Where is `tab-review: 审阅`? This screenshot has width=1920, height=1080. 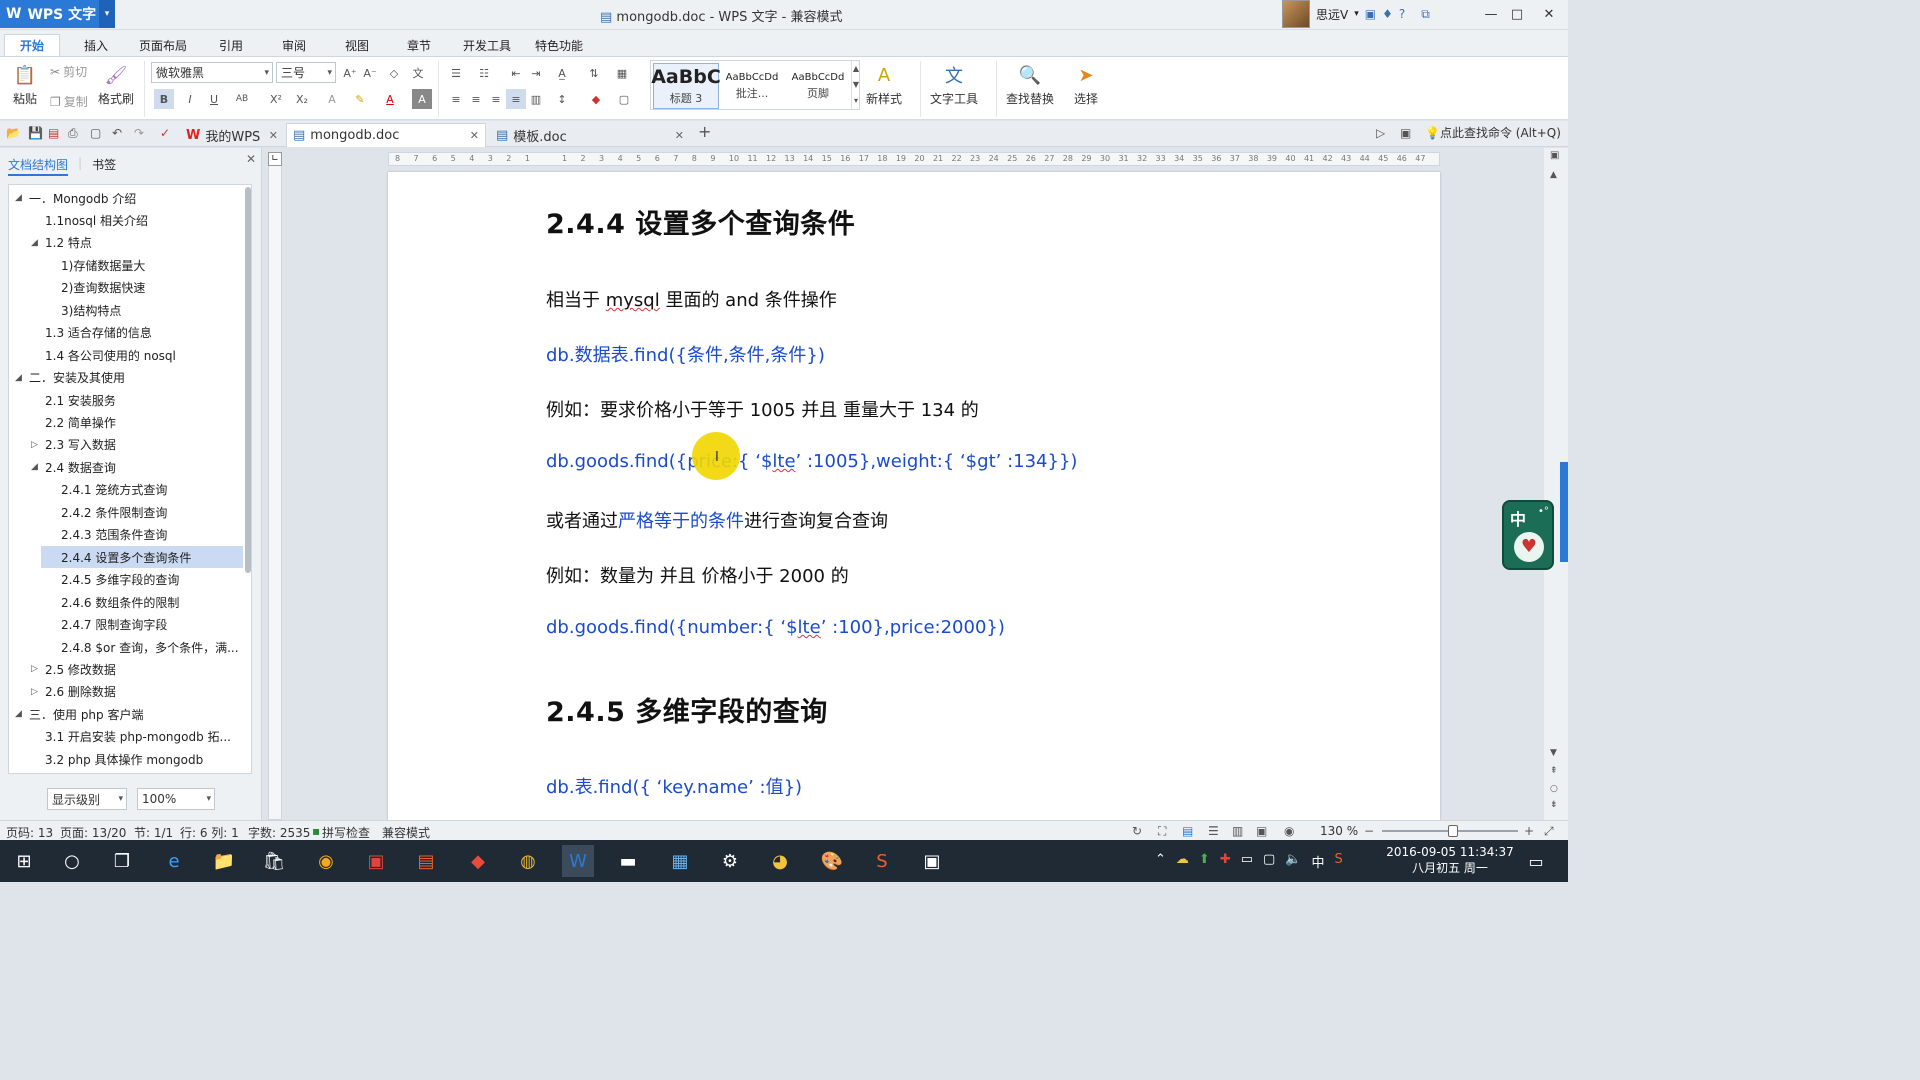 tab-review: 审阅 is located at coordinates (294, 45).